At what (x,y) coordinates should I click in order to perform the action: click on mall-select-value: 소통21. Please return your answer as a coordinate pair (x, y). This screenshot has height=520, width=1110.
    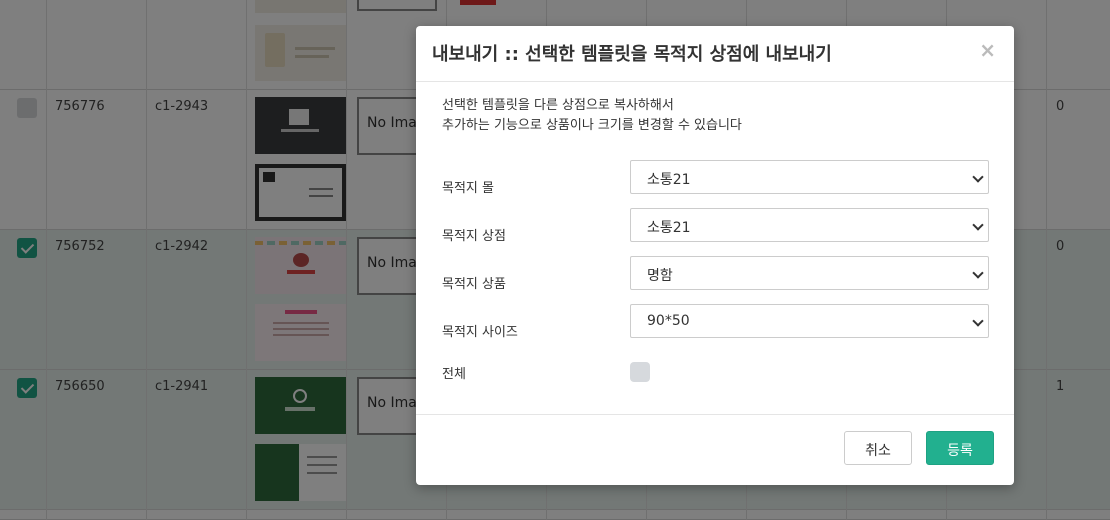
    Looking at the image, I should click on (669, 180).